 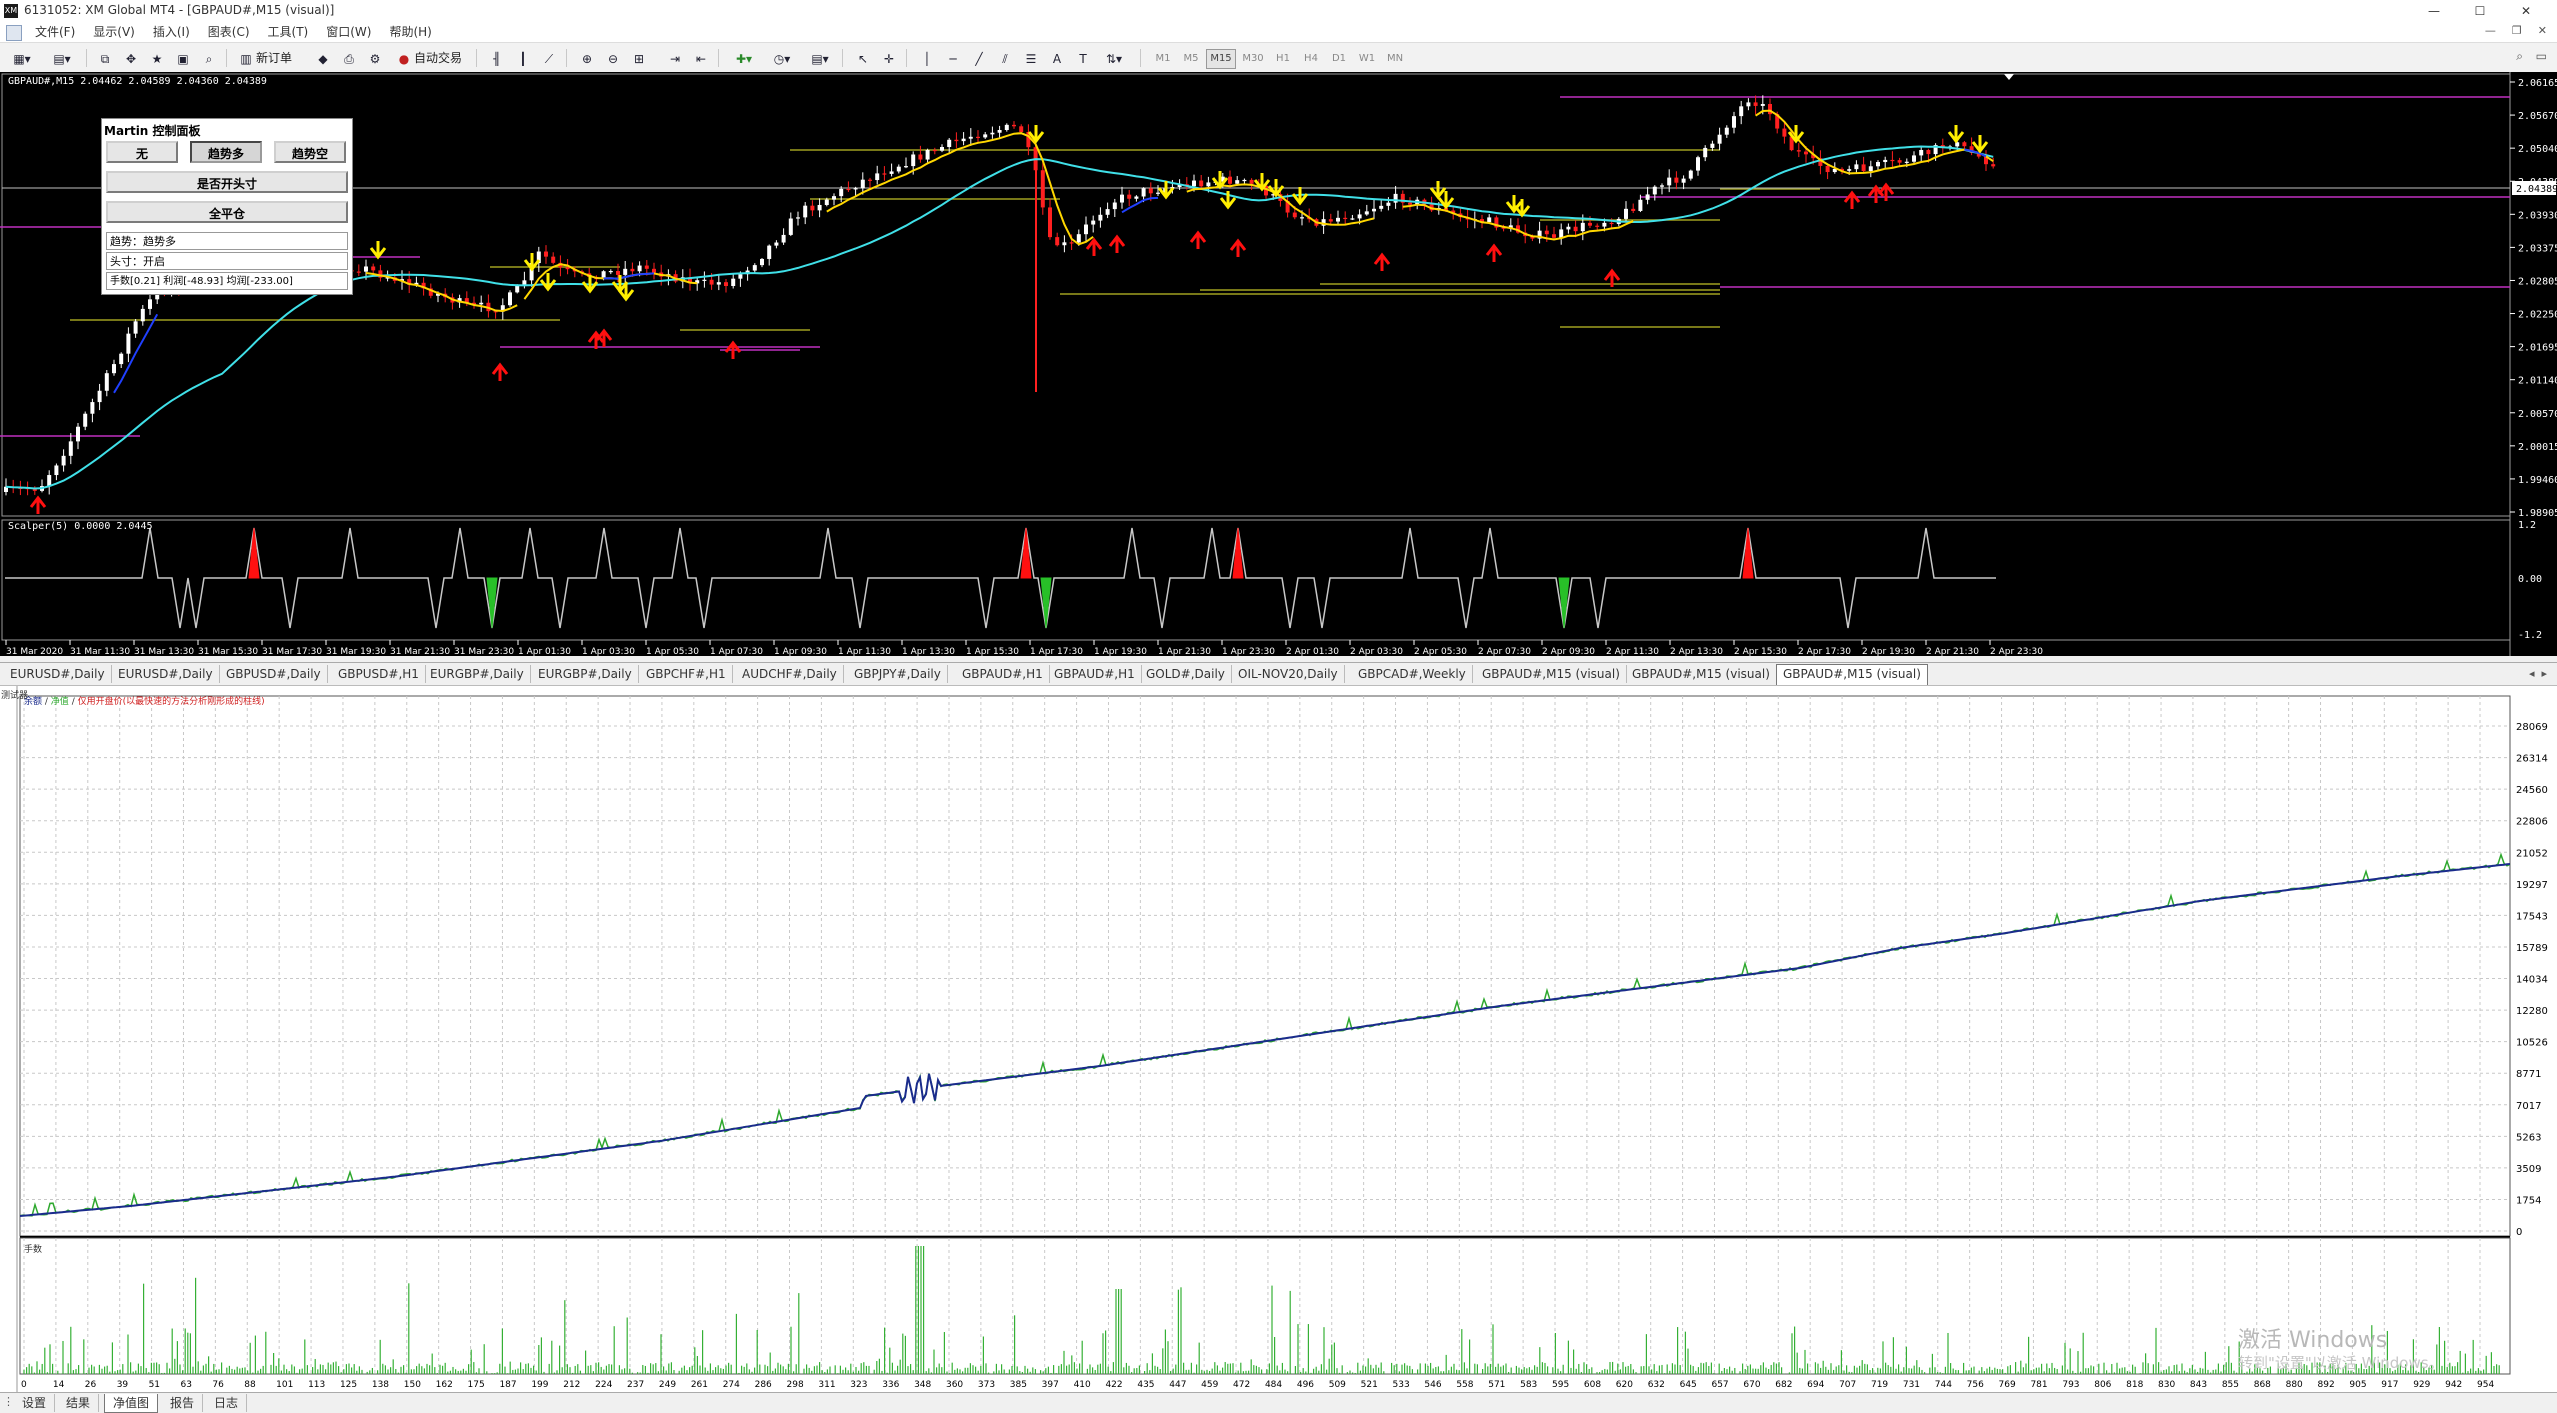 I want to click on timeframe-m1: M1, so click(x=1163, y=59).